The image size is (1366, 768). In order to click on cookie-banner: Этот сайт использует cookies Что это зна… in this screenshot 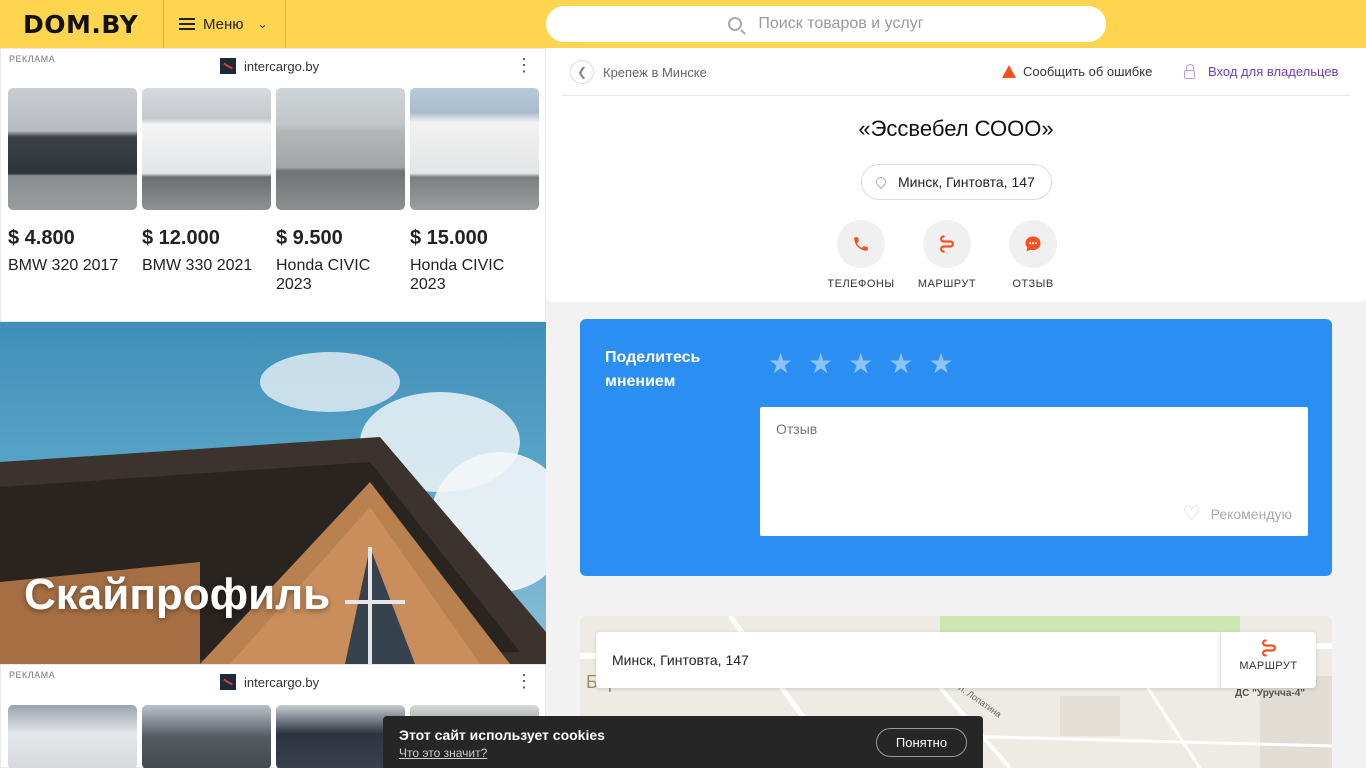, I will do `click(683, 742)`.